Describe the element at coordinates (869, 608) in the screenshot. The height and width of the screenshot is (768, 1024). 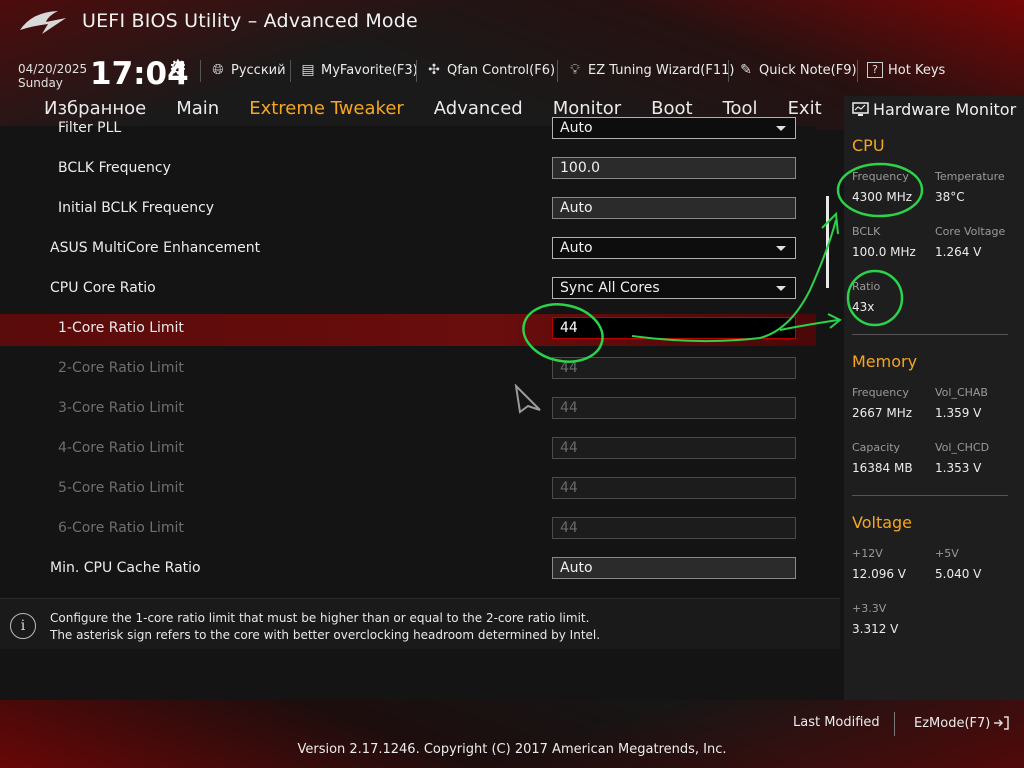
I see `v33-label: +3.3V` at that location.